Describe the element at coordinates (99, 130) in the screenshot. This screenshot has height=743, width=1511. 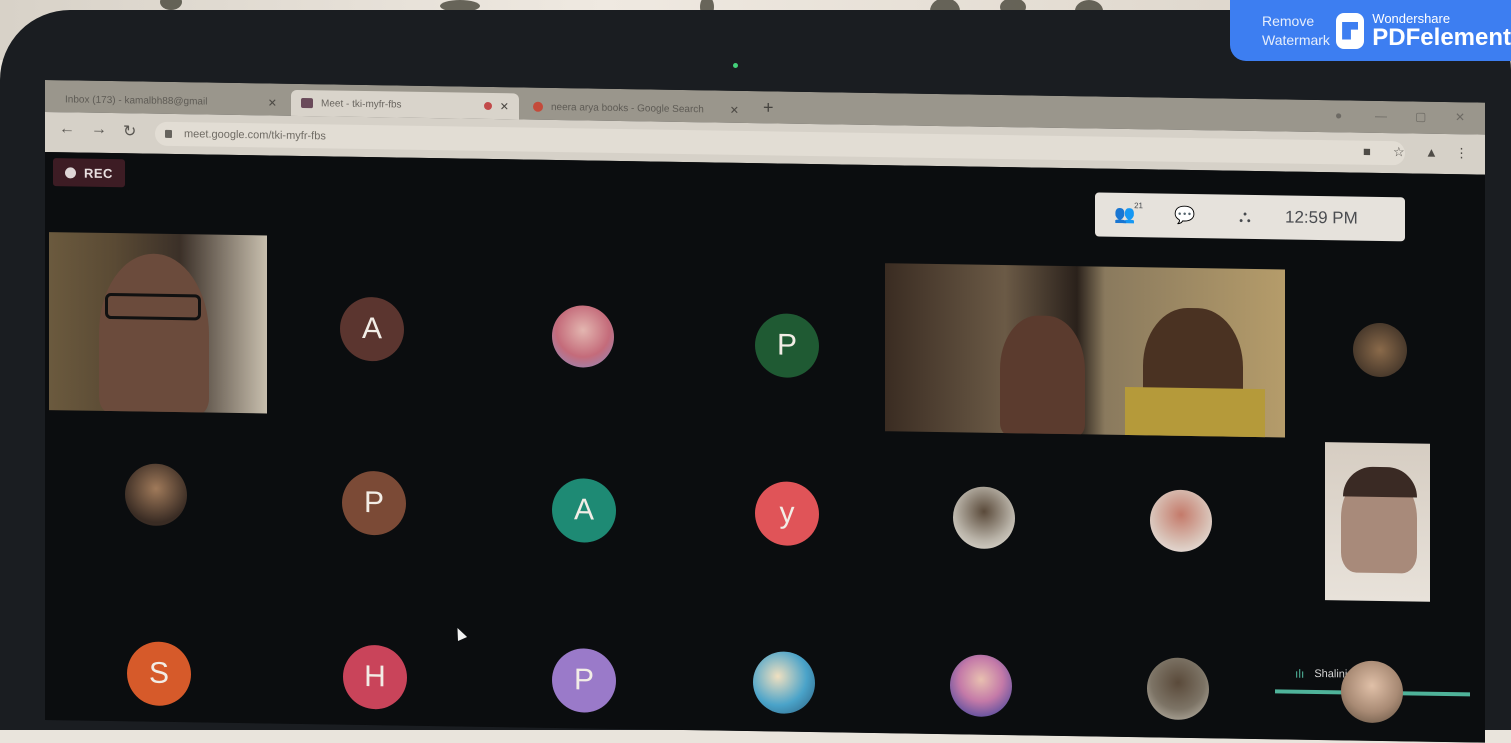
I see `forward-arrow-icon: →` at that location.